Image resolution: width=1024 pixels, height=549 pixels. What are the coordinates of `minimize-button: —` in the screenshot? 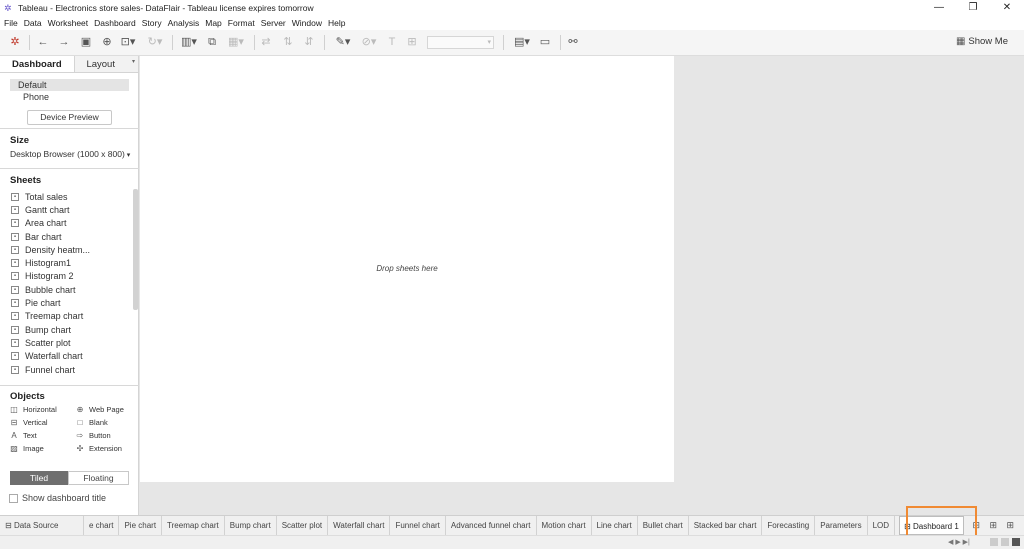 It's located at (939, 7).